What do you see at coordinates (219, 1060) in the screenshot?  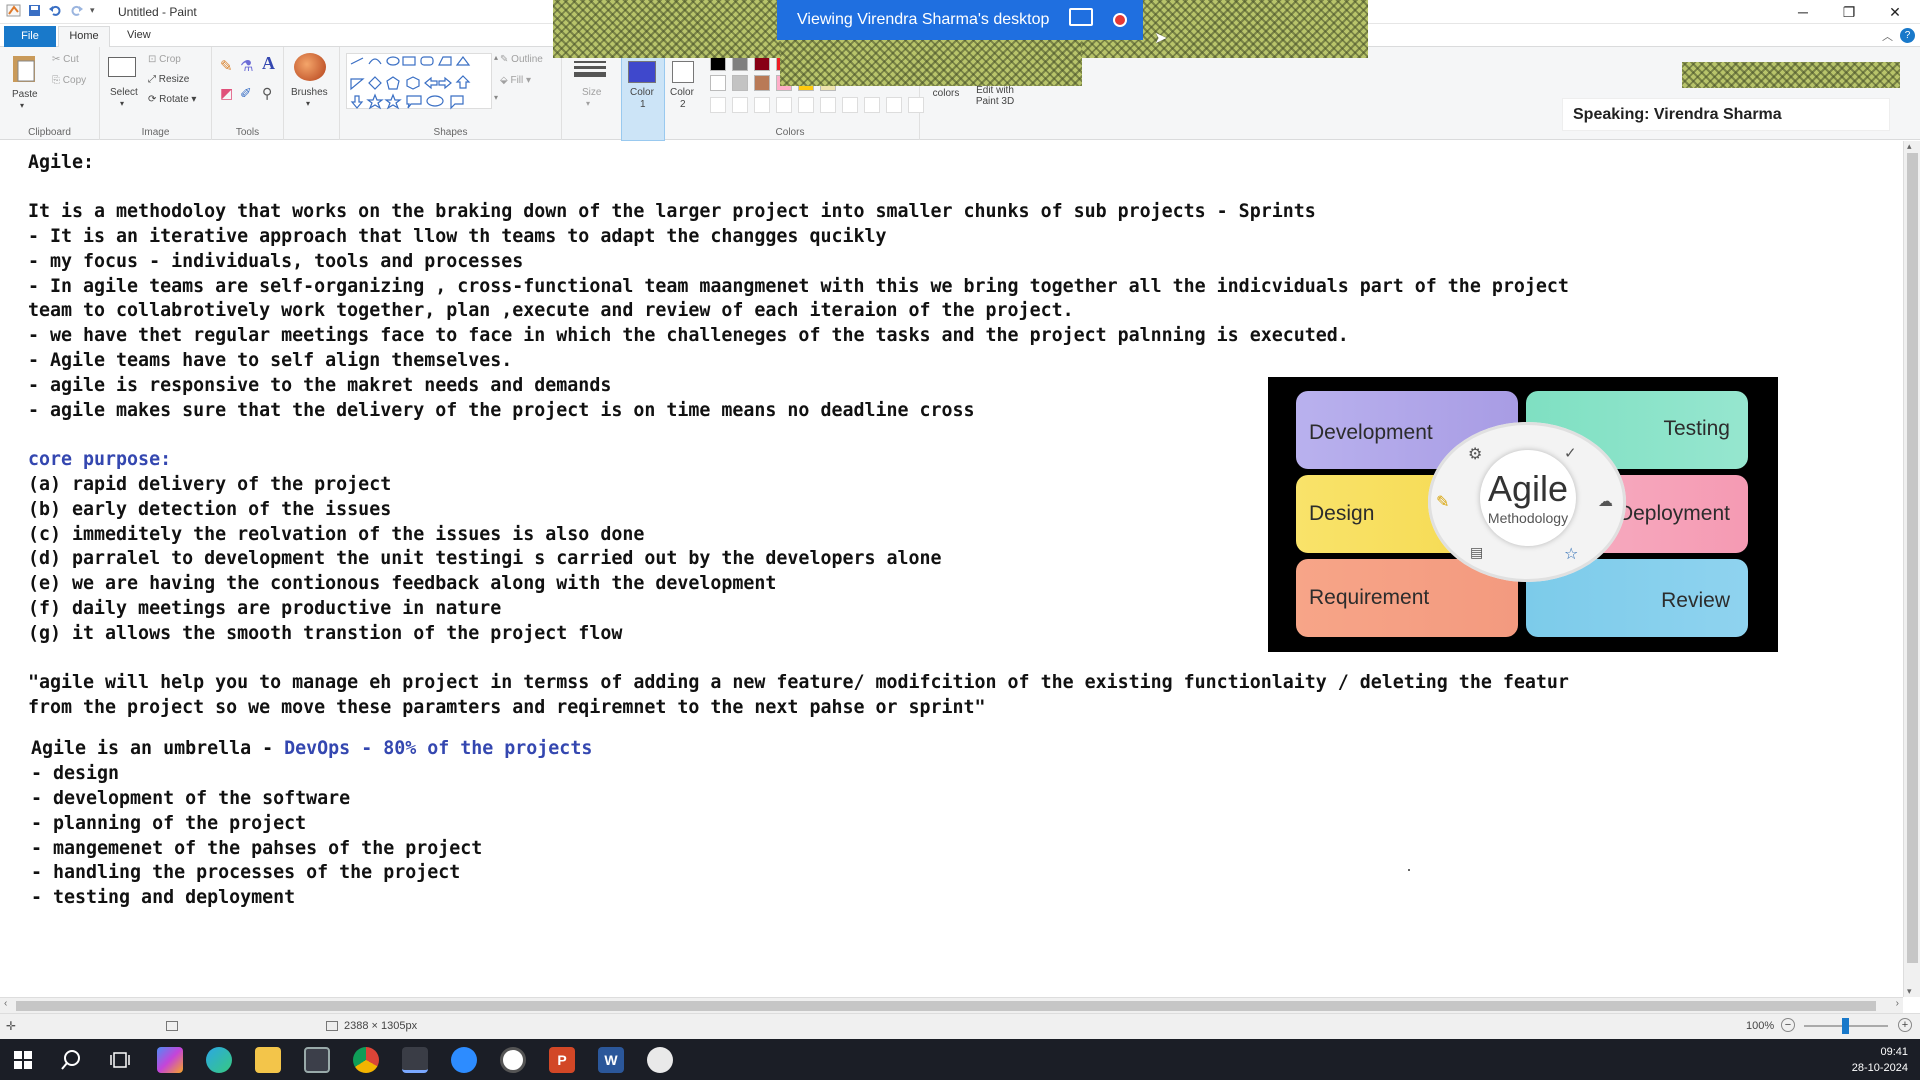 I see `edge-browser-app` at bounding box center [219, 1060].